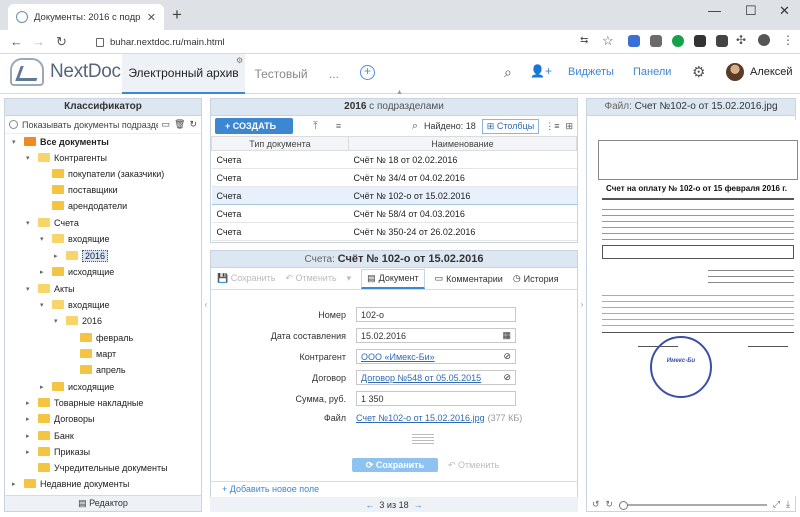 The height and width of the screenshot is (517, 800). I want to click on upload-icon: ⤒, so click(315, 126).